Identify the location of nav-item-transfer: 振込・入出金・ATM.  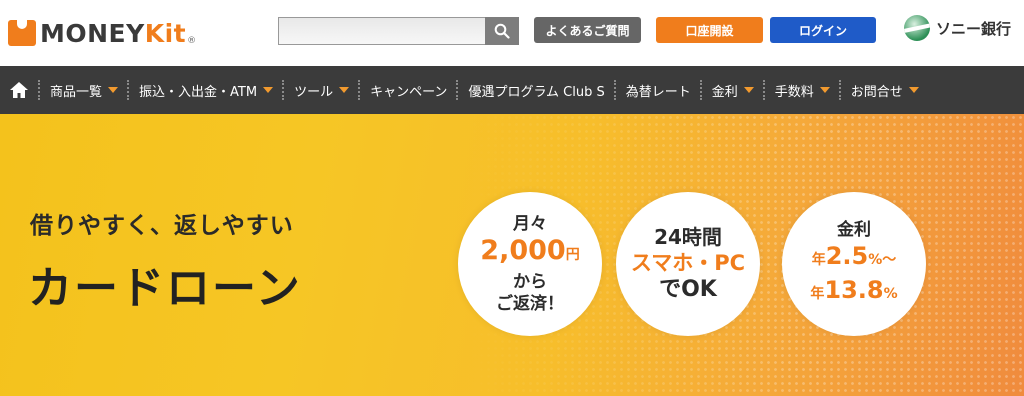
(204, 90).